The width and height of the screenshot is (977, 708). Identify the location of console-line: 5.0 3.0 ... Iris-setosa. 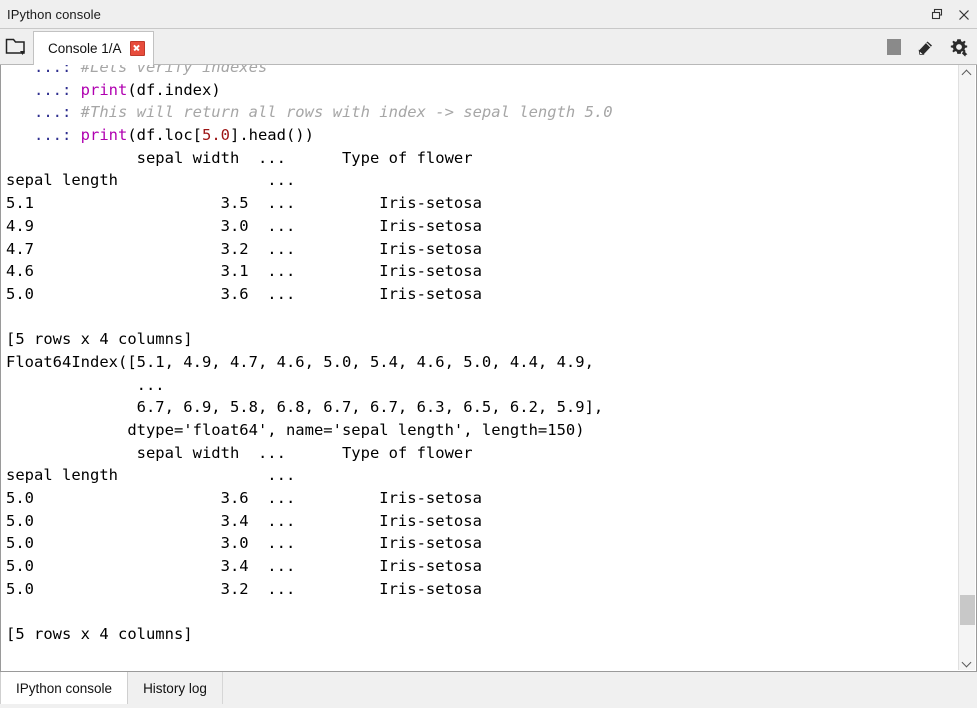
(471, 543).